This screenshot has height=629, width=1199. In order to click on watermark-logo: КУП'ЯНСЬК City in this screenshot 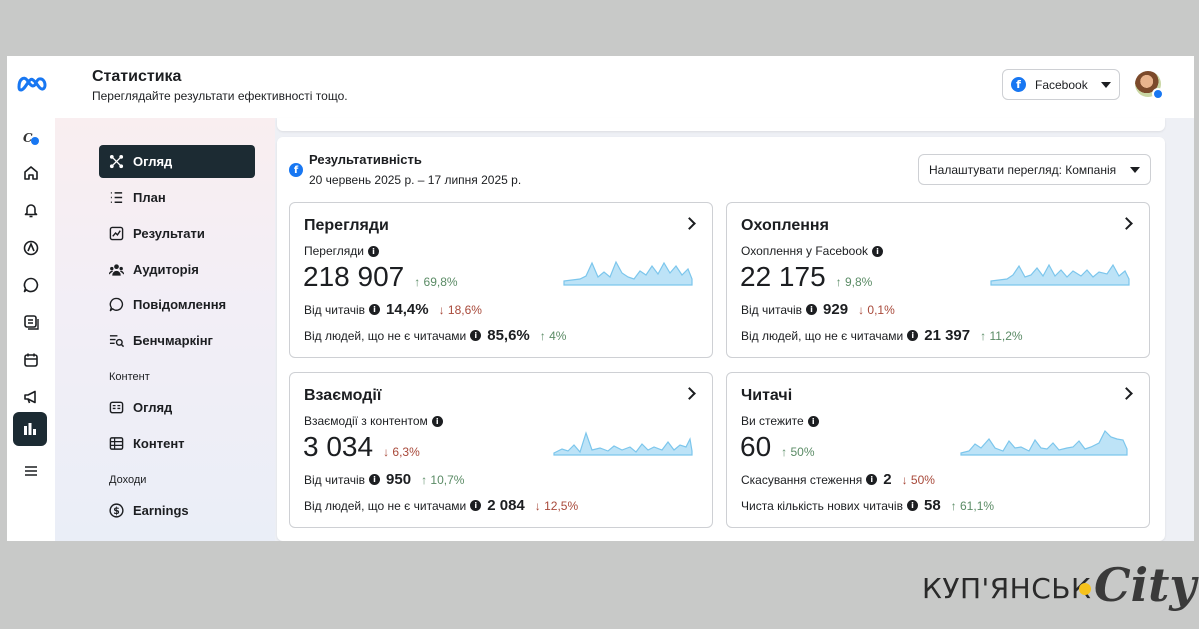, I will do `click(1059, 592)`.